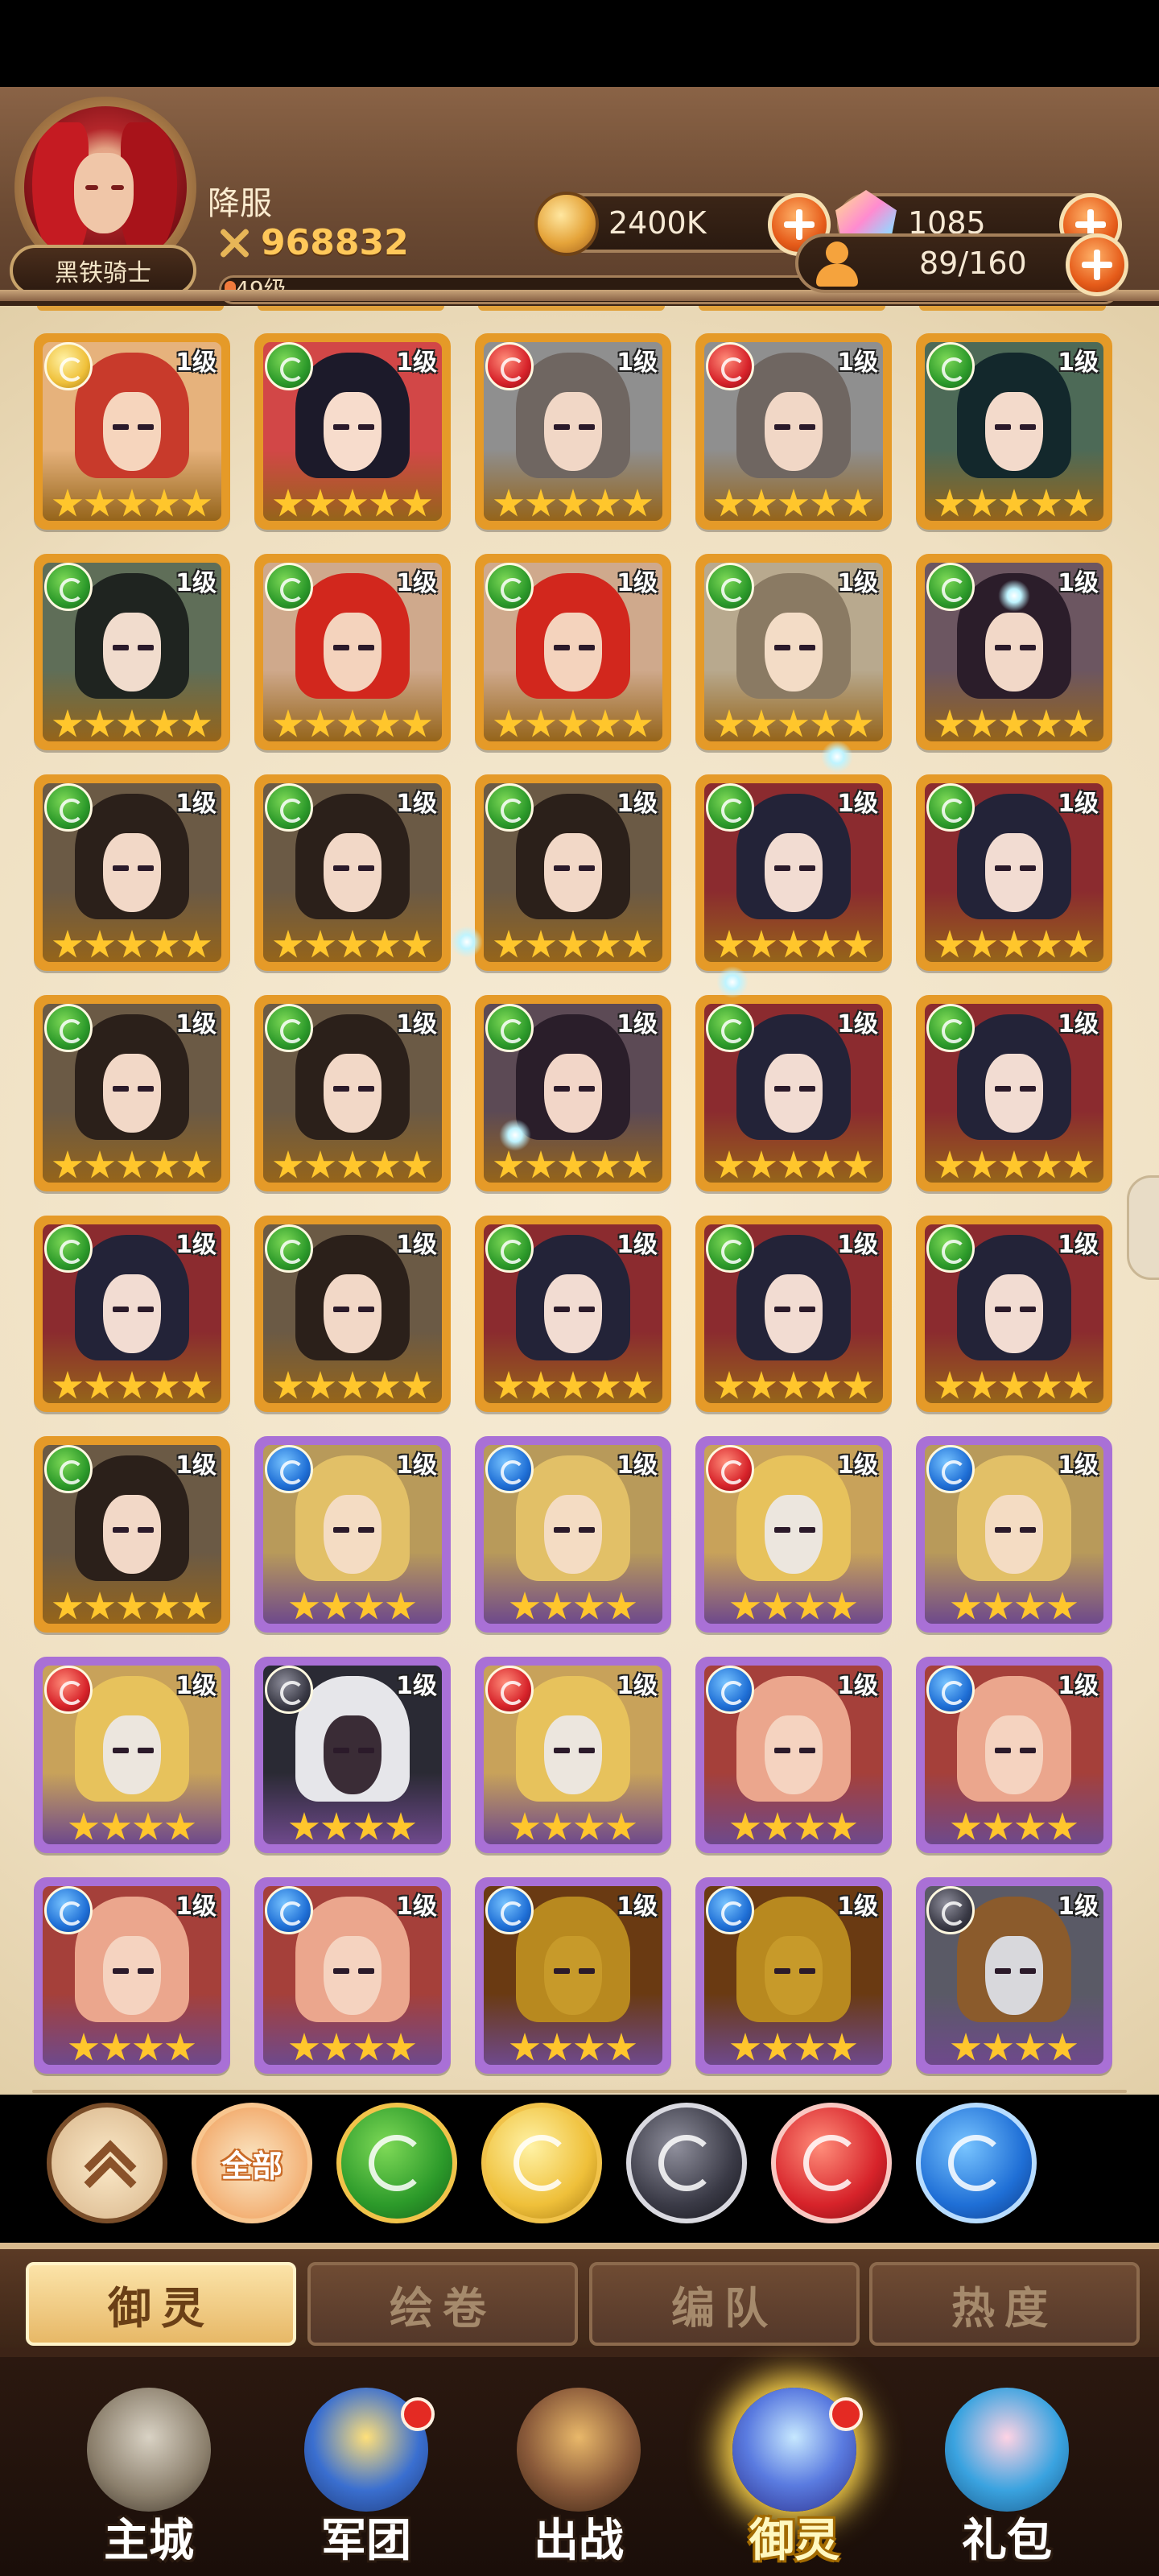 This screenshot has height=2576, width=1159. I want to click on tab-bianDui: 编队, so click(724, 2304).